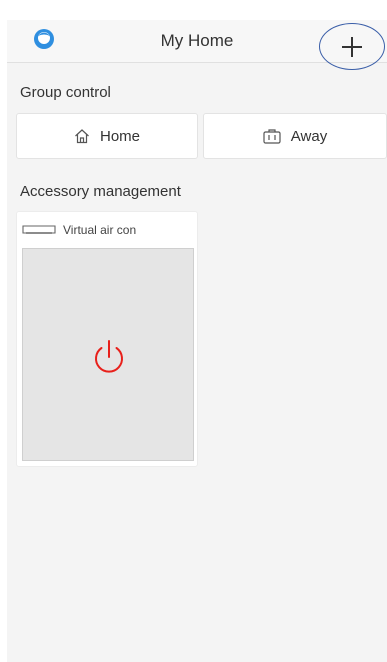 This screenshot has width=387, height=662. What do you see at coordinates (197, 45) in the screenshot?
I see `top-bar: My Home` at bounding box center [197, 45].